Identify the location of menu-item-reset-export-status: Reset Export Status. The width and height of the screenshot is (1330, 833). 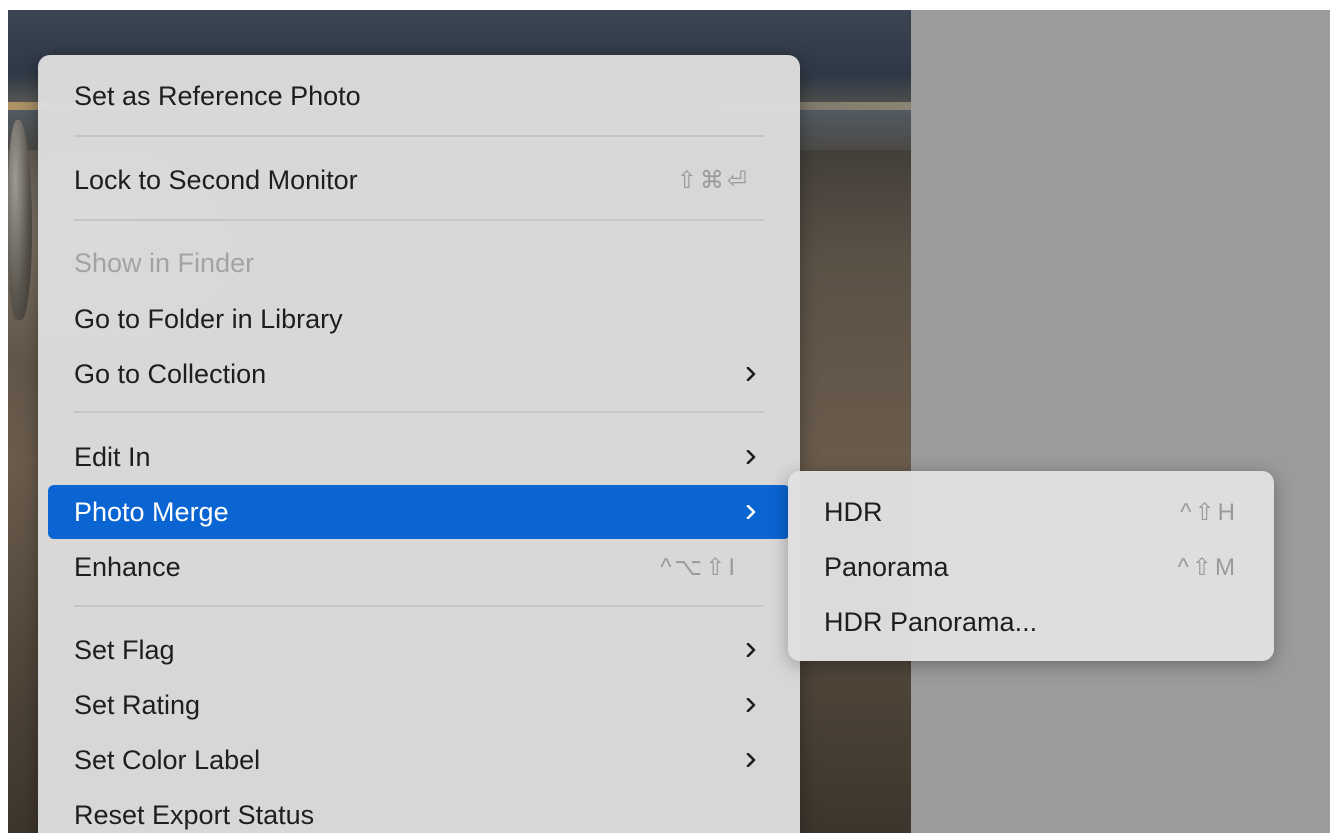
(419, 810).